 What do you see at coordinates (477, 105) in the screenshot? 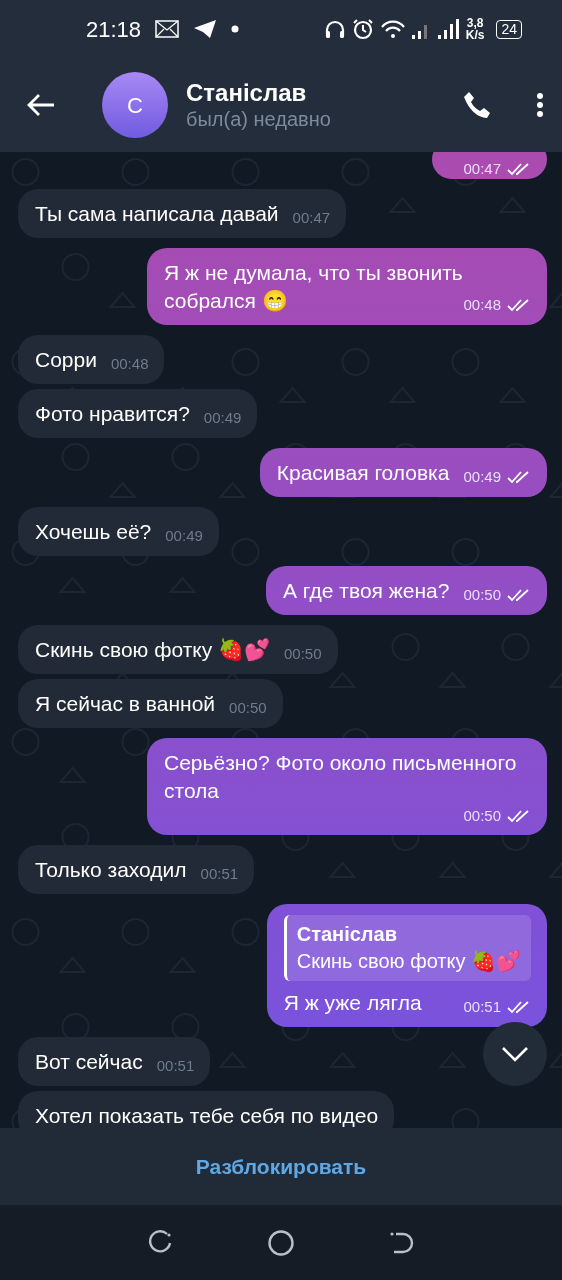
I see `phone-icon` at bounding box center [477, 105].